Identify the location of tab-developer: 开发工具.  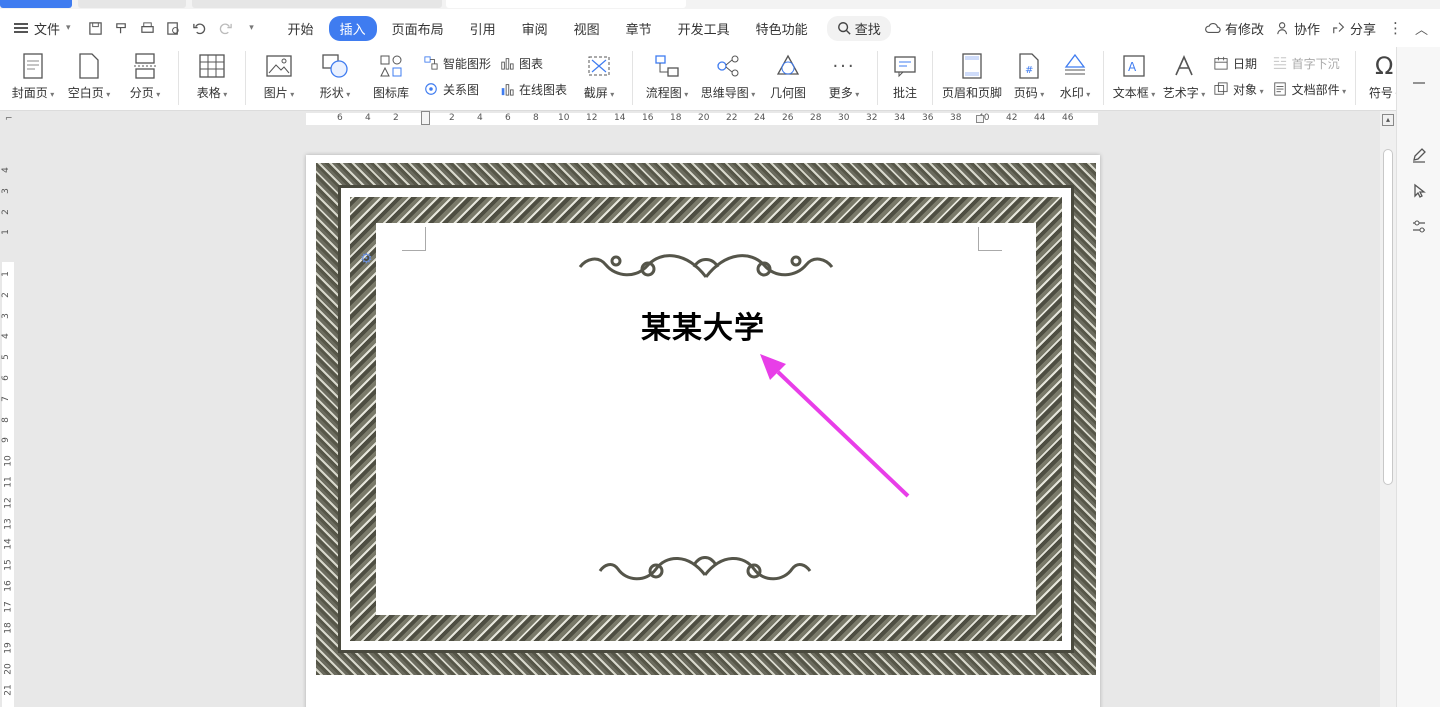
(704, 28).